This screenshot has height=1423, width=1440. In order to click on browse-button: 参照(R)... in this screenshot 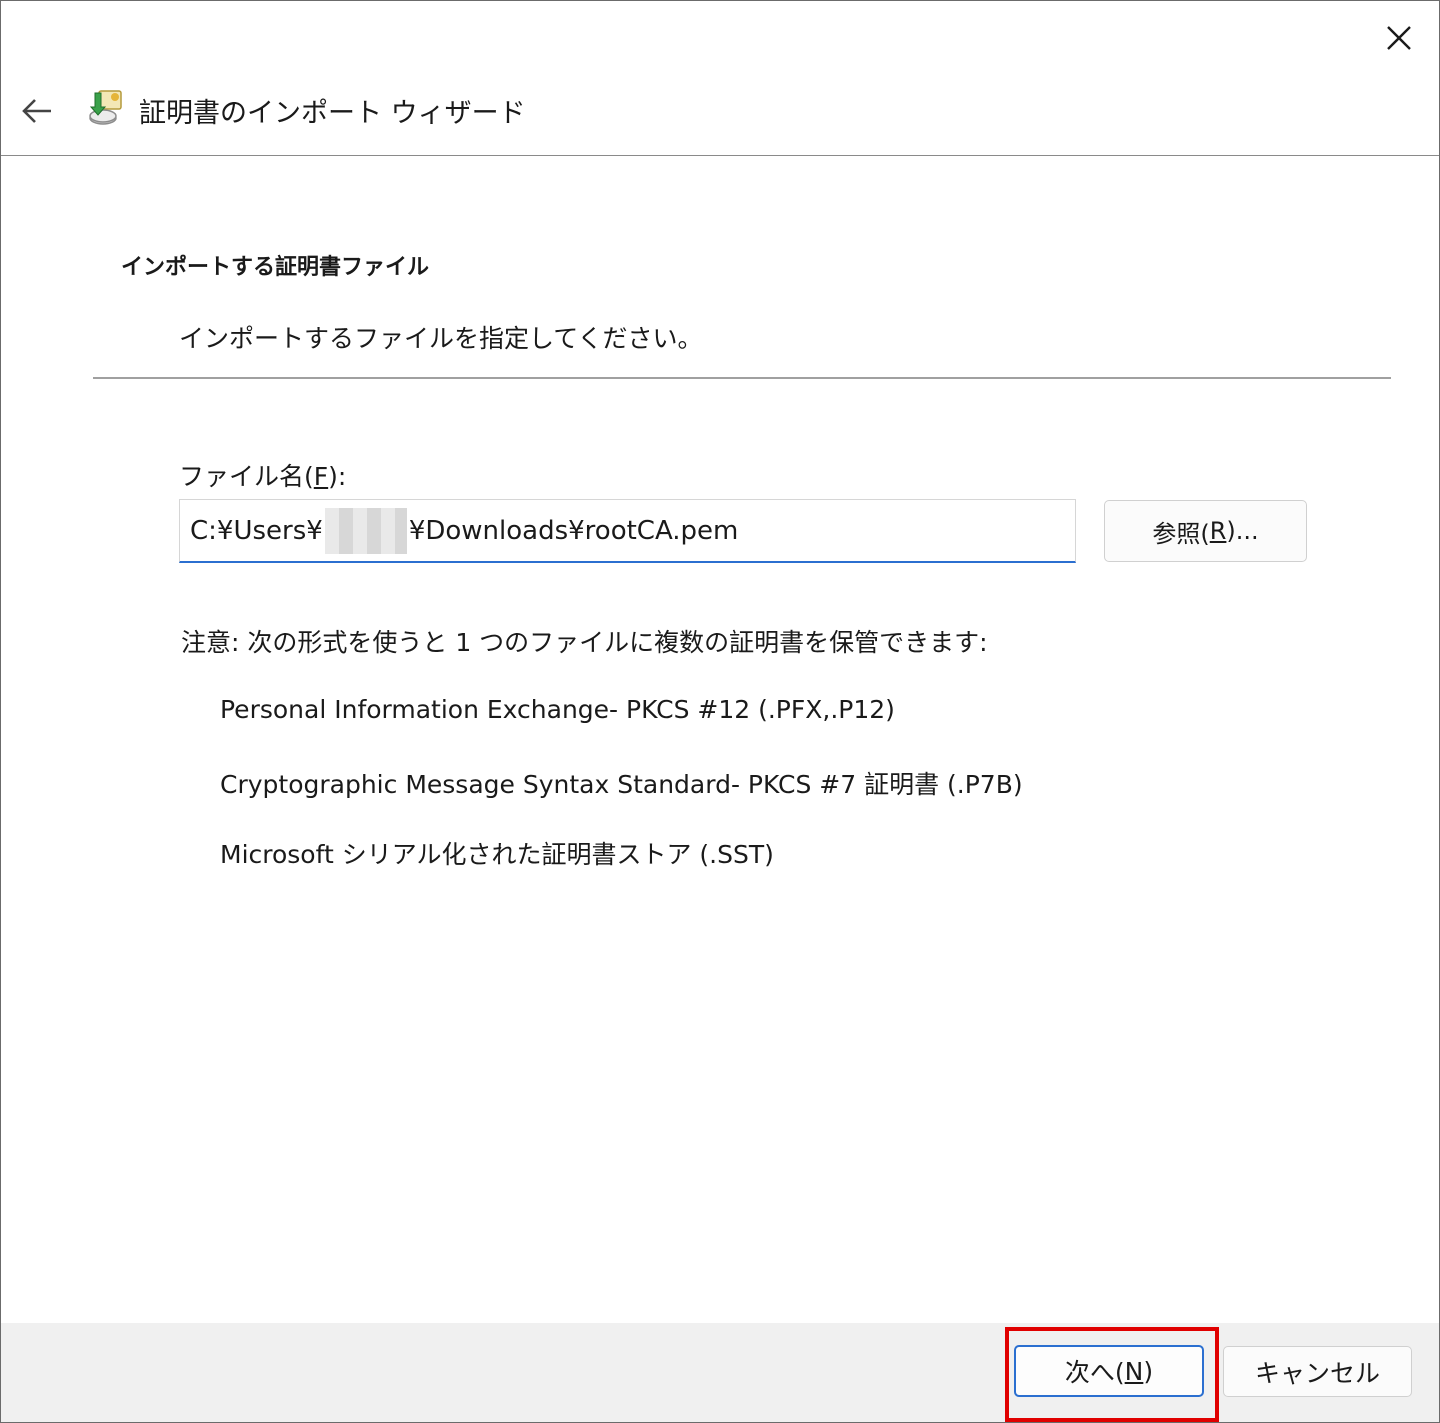, I will do `click(1205, 531)`.